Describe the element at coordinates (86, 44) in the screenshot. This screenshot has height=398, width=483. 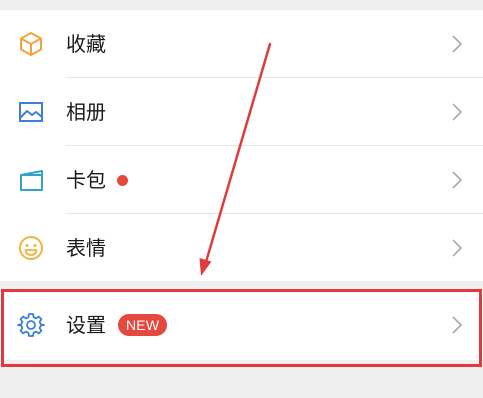
I see `menu-item-label: 收藏` at that location.